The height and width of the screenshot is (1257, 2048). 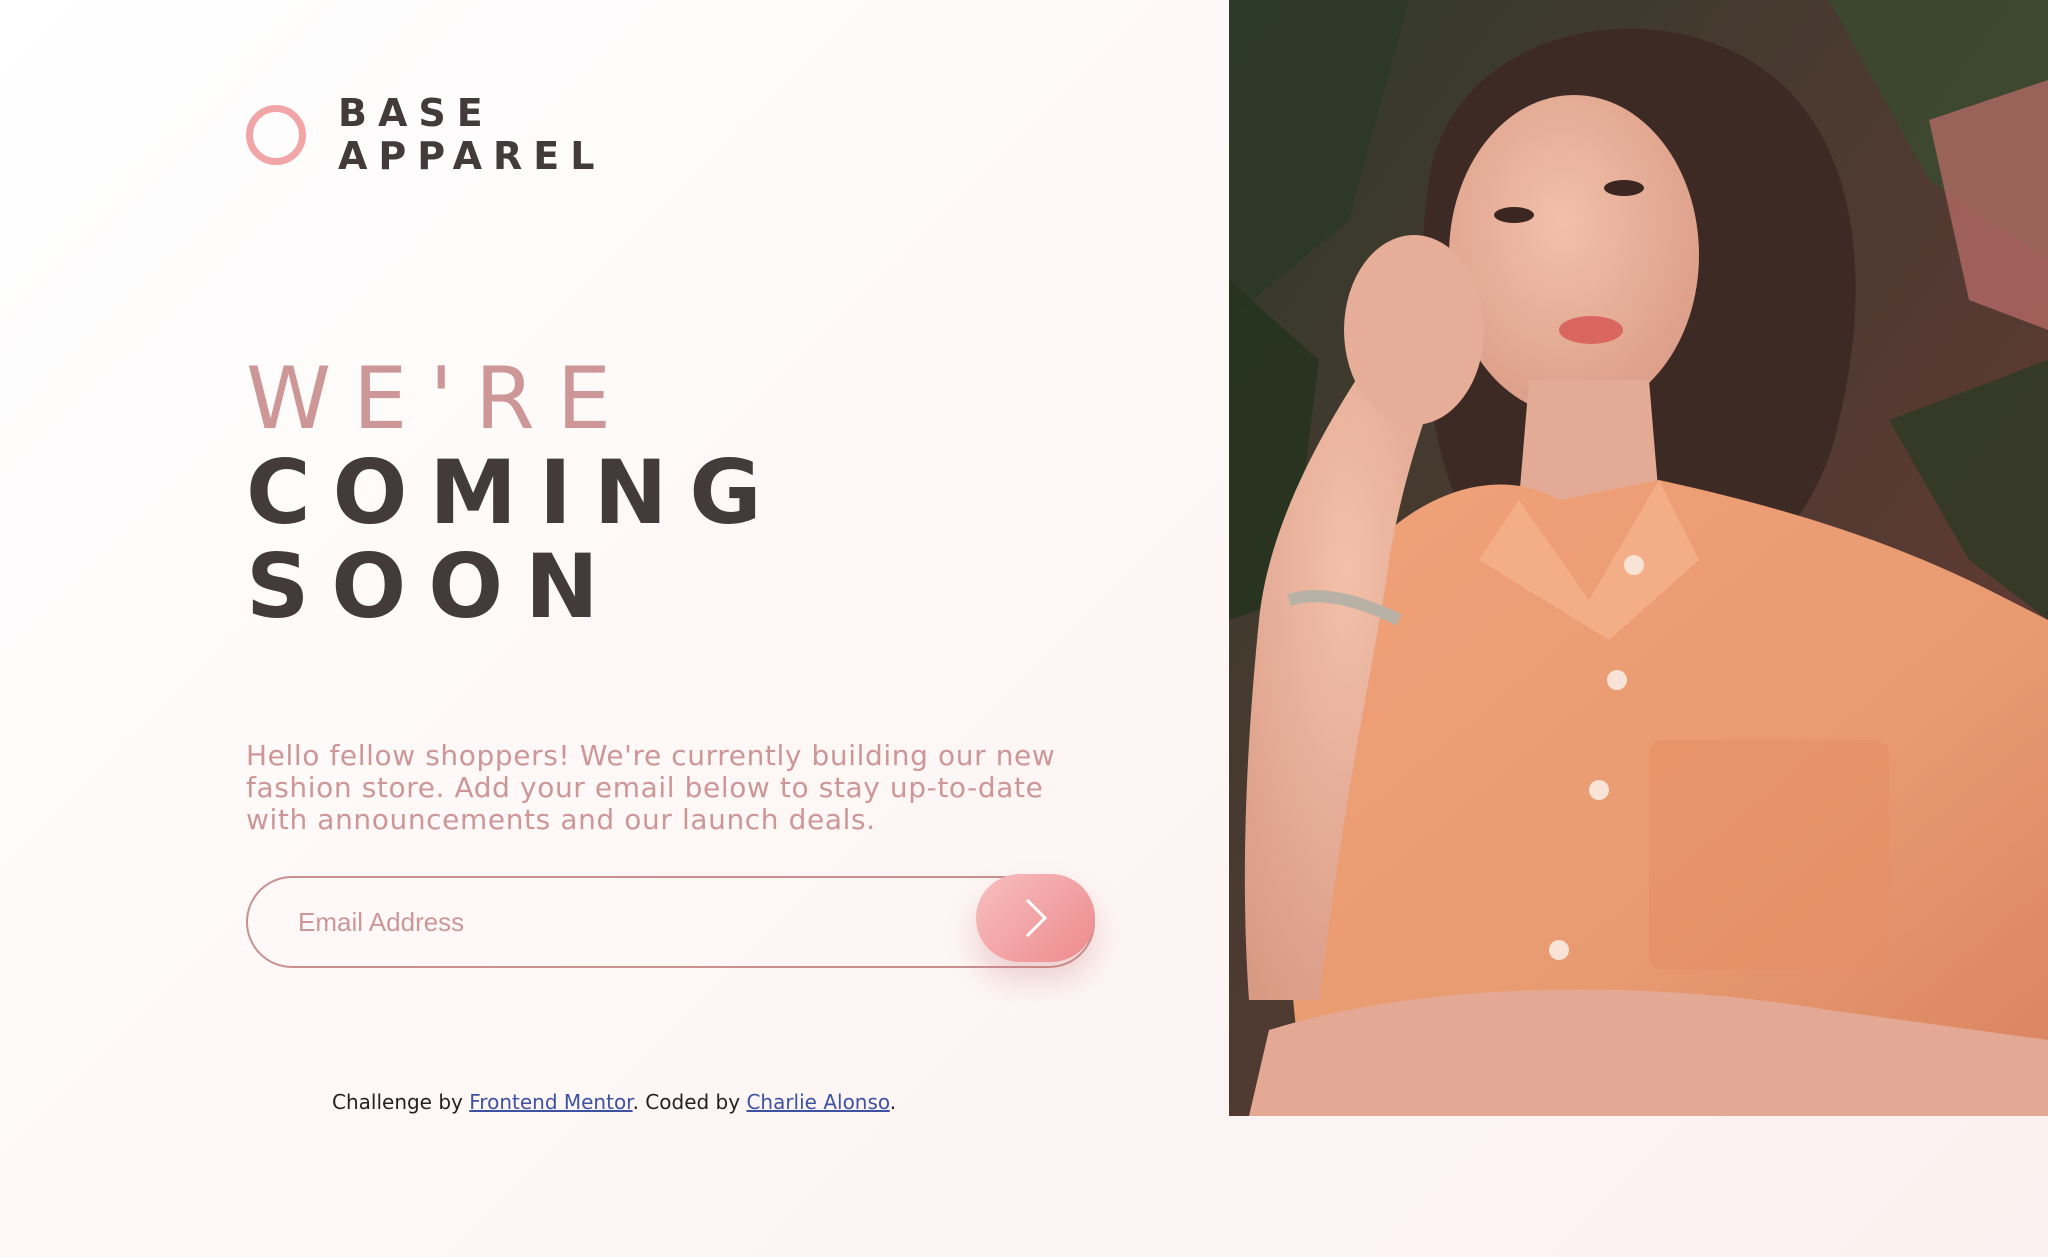 I want to click on brand-name: BASE APPAREL, so click(x=471, y=135).